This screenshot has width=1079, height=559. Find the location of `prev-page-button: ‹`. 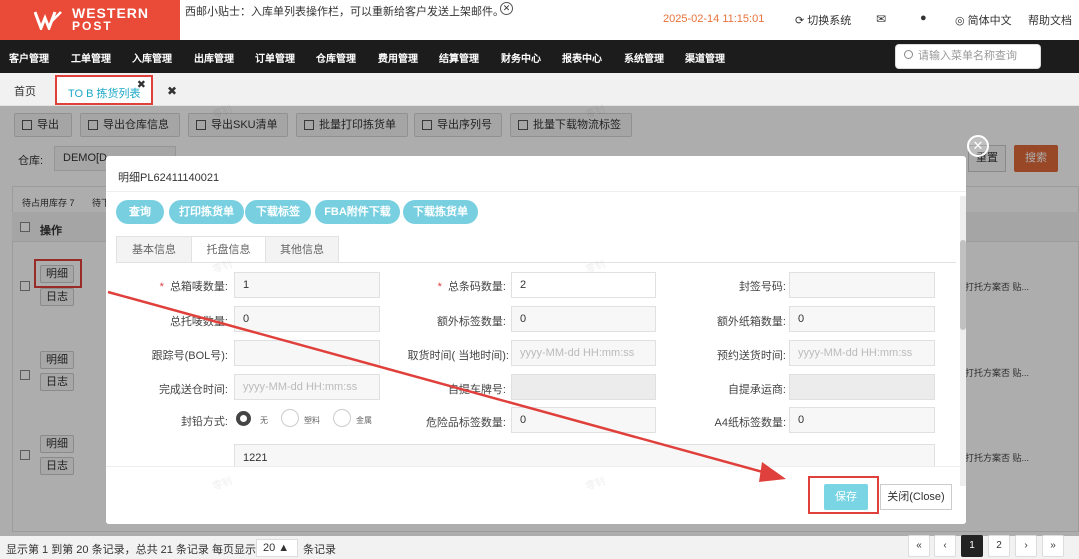

prev-page-button: ‹ is located at coordinates (945, 546).